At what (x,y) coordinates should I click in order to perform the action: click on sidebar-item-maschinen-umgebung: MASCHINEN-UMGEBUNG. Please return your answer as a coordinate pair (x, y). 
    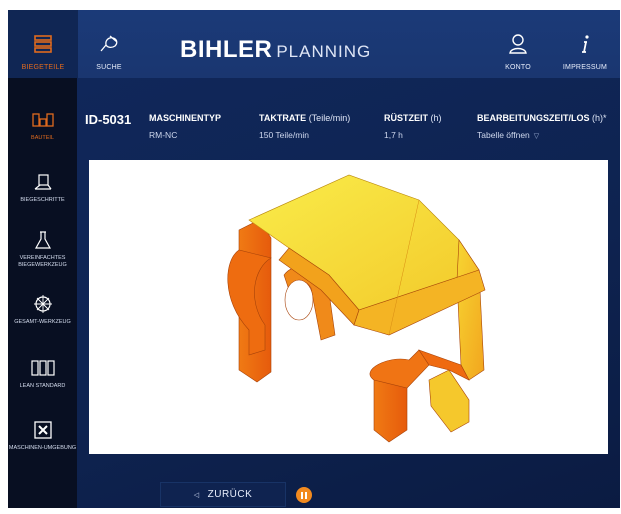
    Looking at the image, I should click on (42, 435).